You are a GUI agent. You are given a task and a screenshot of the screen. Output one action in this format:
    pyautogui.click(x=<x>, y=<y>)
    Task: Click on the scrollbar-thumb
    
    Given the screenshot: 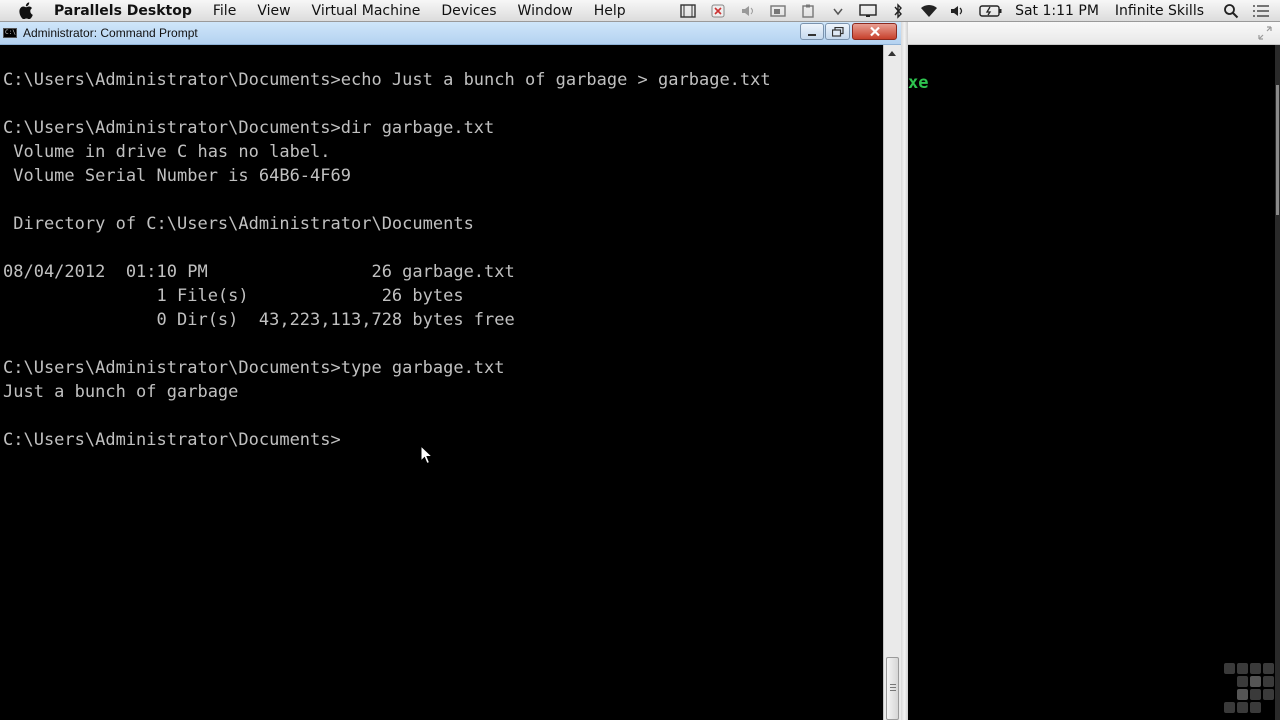 What is the action you would take?
    pyautogui.click(x=892, y=688)
    